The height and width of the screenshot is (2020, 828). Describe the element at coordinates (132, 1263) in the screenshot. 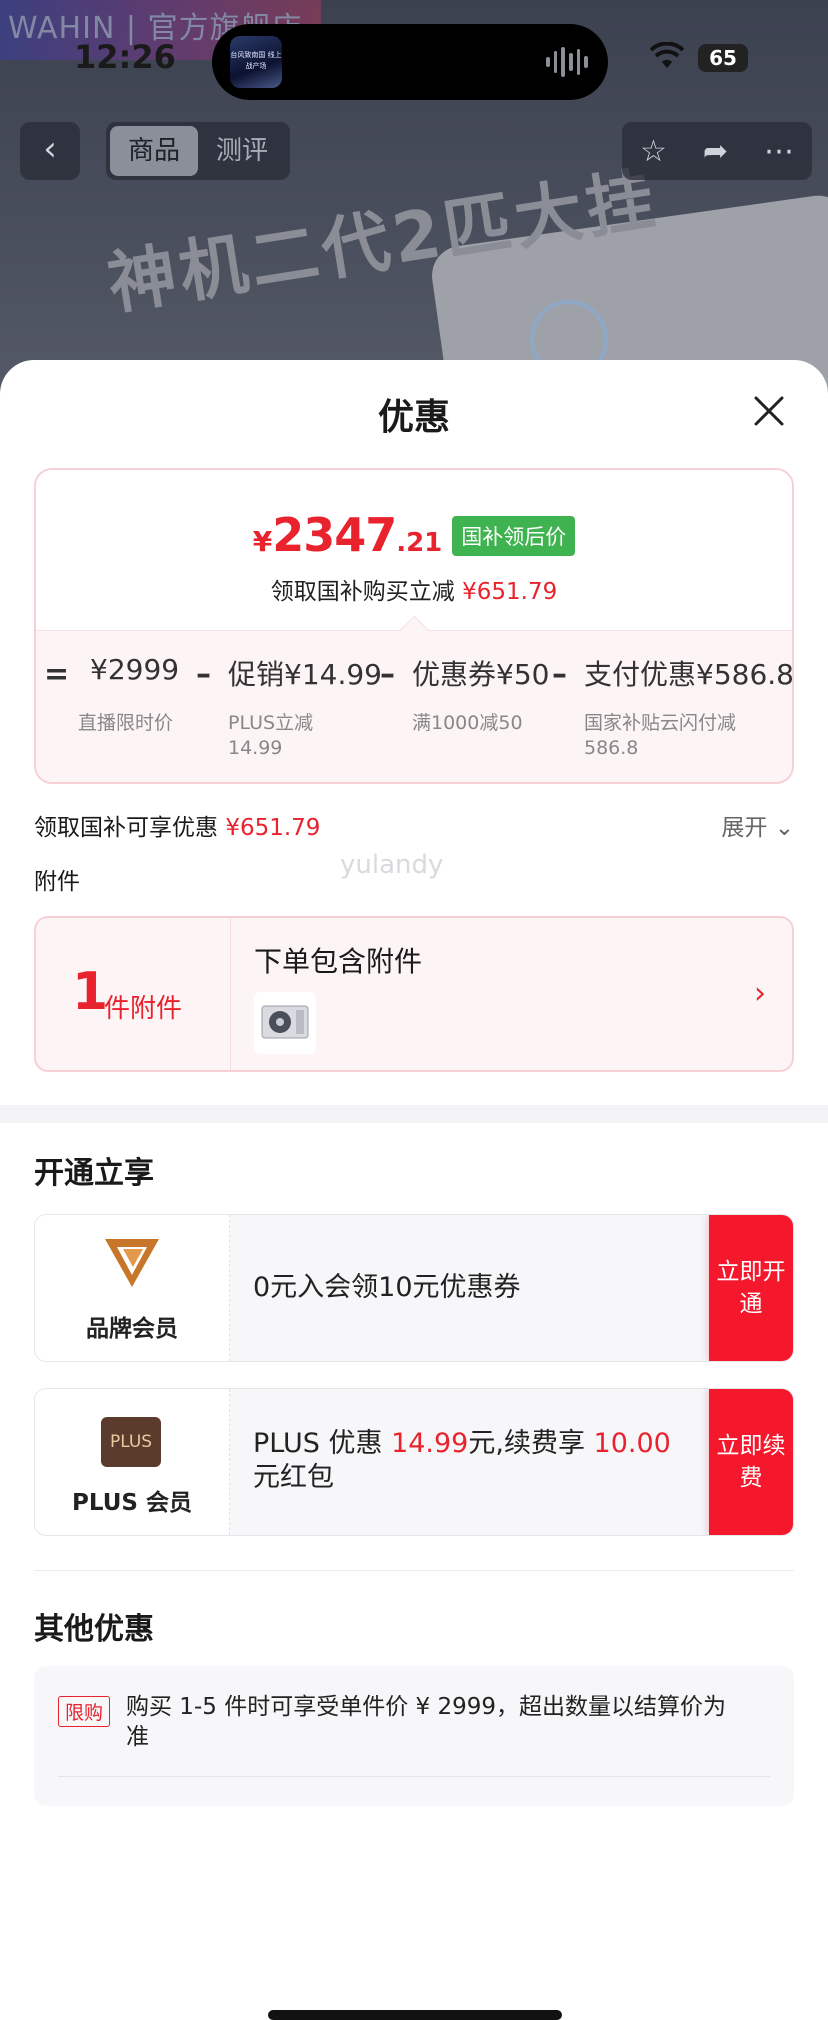

I see `brand-logo-icon` at that location.